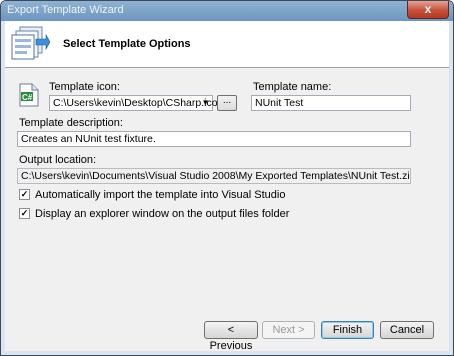 This screenshot has width=454, height=356. What do you see at coordinates (347, 330) in the screenshot?
I see `finish-button: Finish` at bounding box center [347, 330].